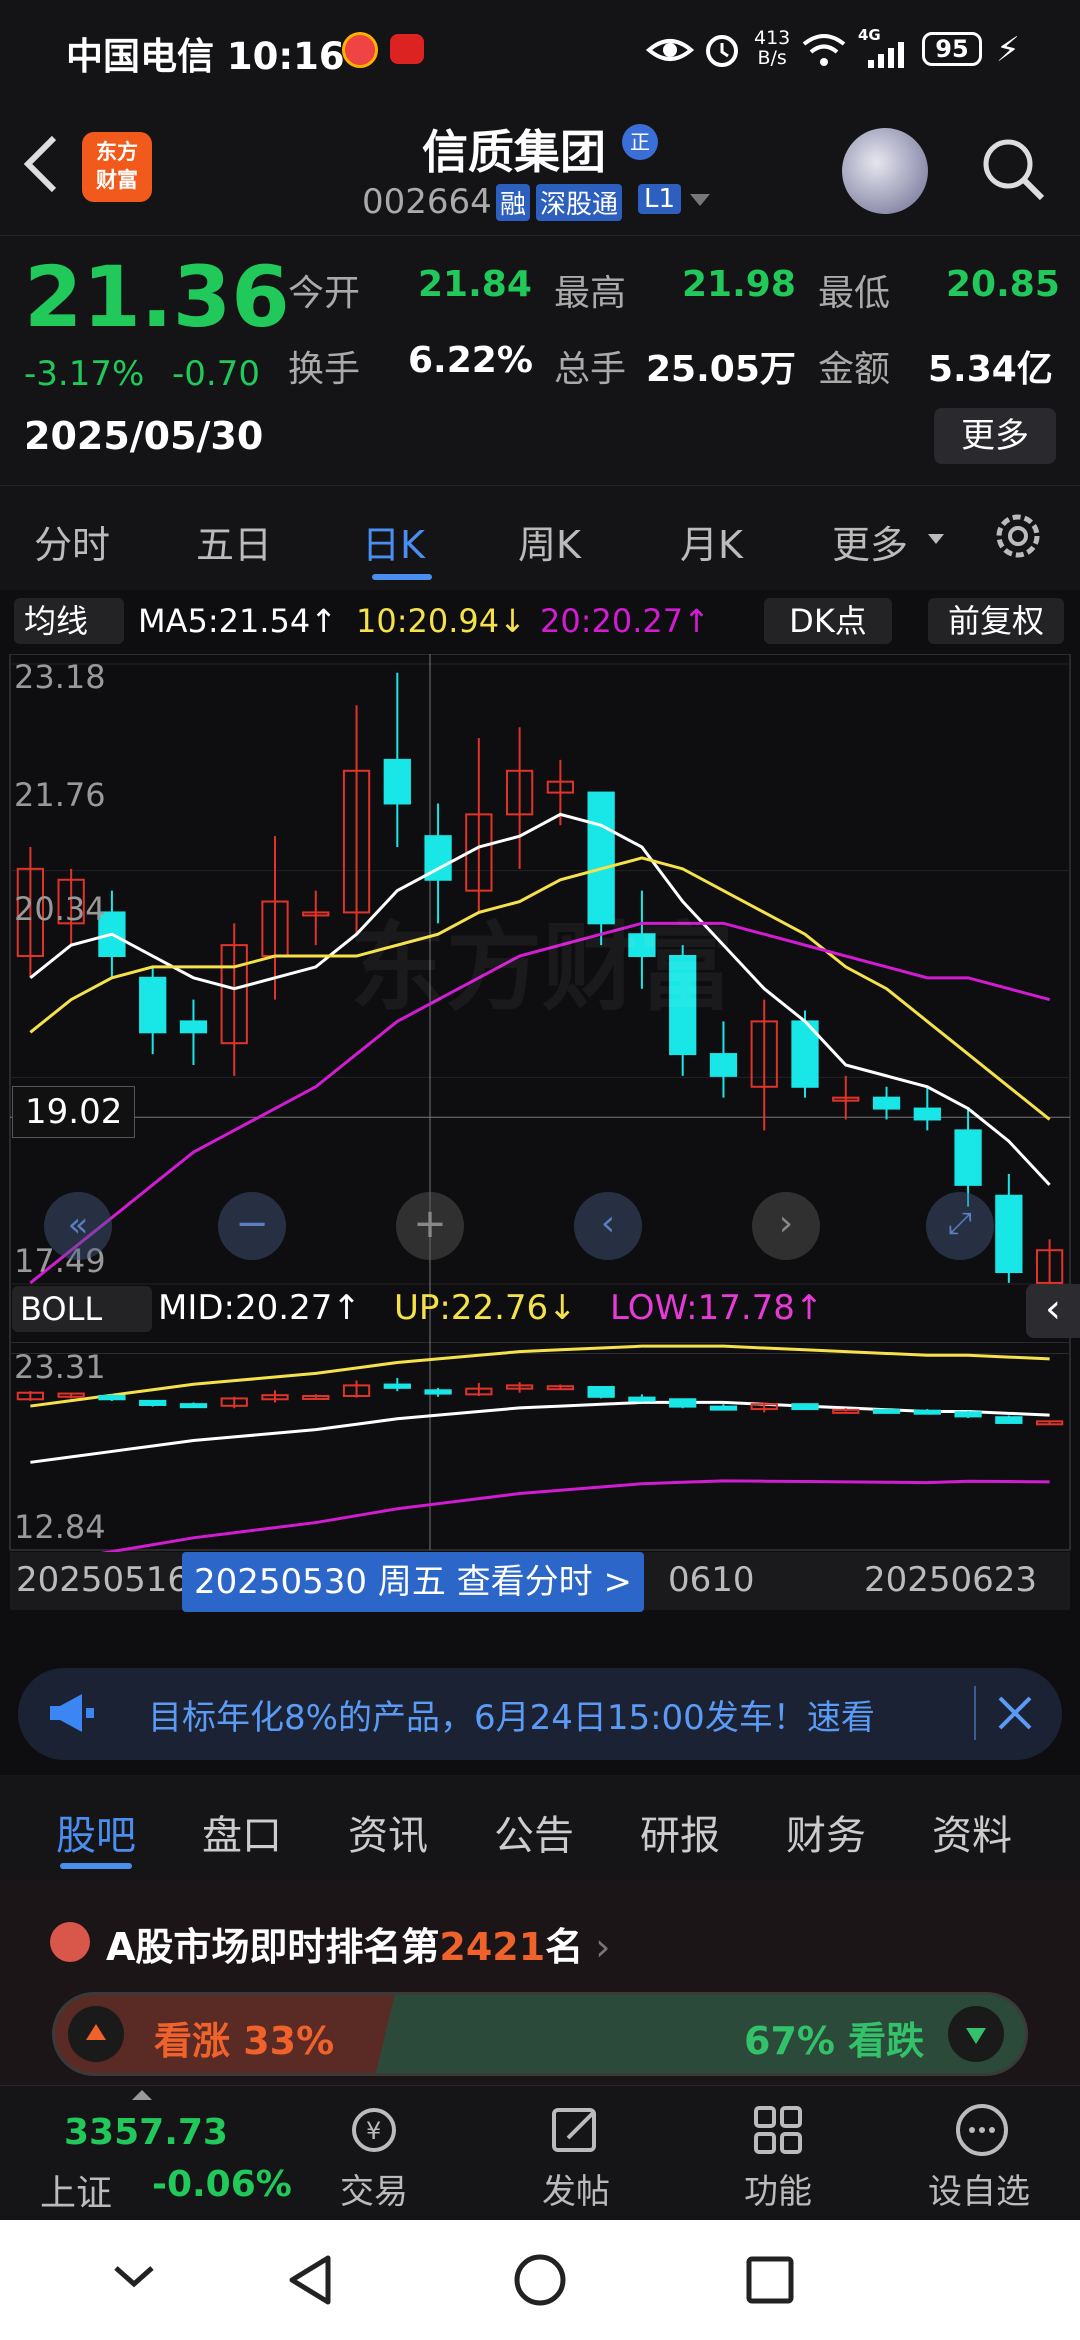 The width and height of the screenshot is (1080, 2340). I want to click on carrier-time: 中国电信 10:16, so click(205, 56).